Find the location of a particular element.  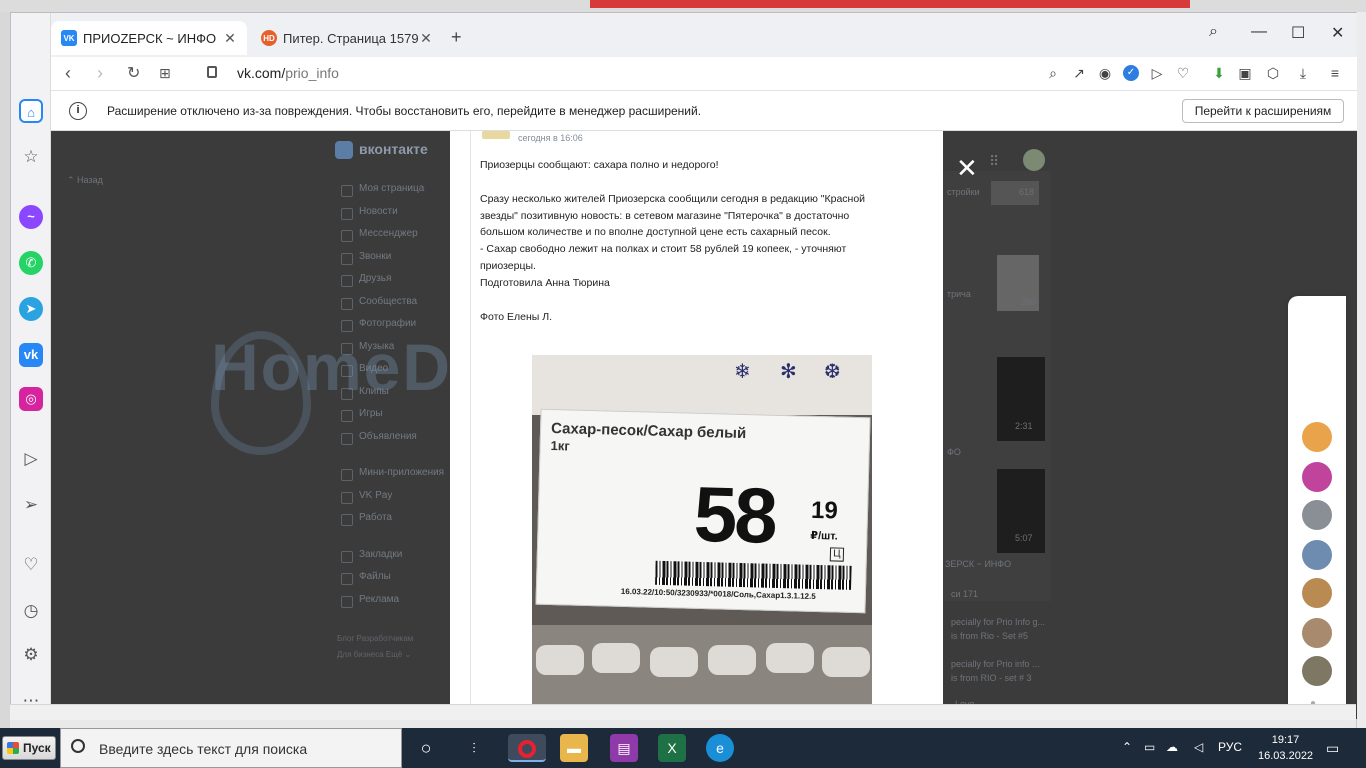

language-indicator: РУС is located at coordinates (1230, 747).